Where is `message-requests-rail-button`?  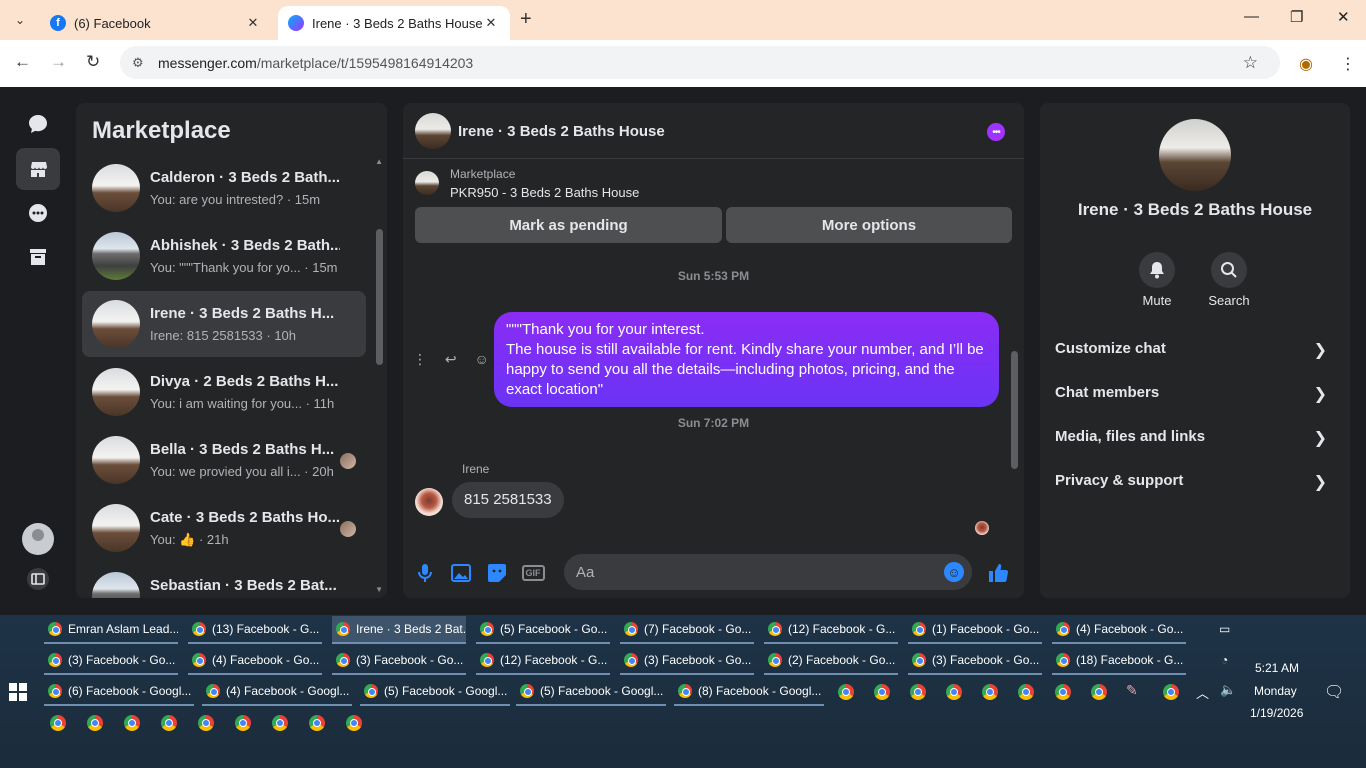
message-requests-rail-button is located at coordinates (38, 213).